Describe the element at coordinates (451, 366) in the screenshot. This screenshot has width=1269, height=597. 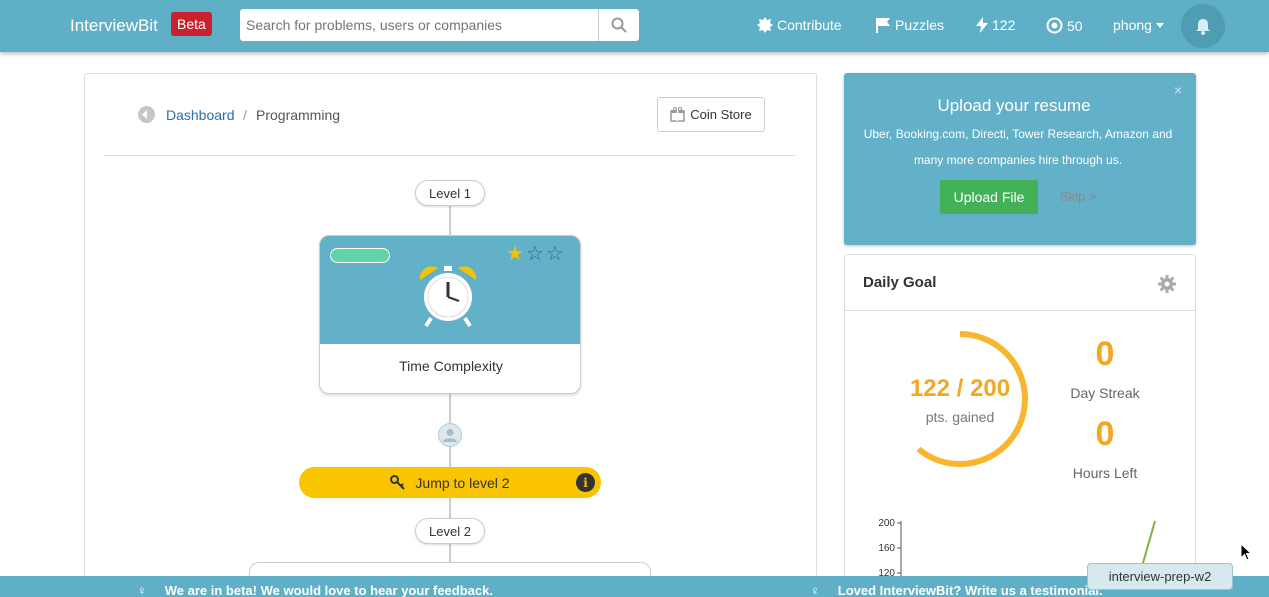
I see `topic-name: Time Complexity` at that location.